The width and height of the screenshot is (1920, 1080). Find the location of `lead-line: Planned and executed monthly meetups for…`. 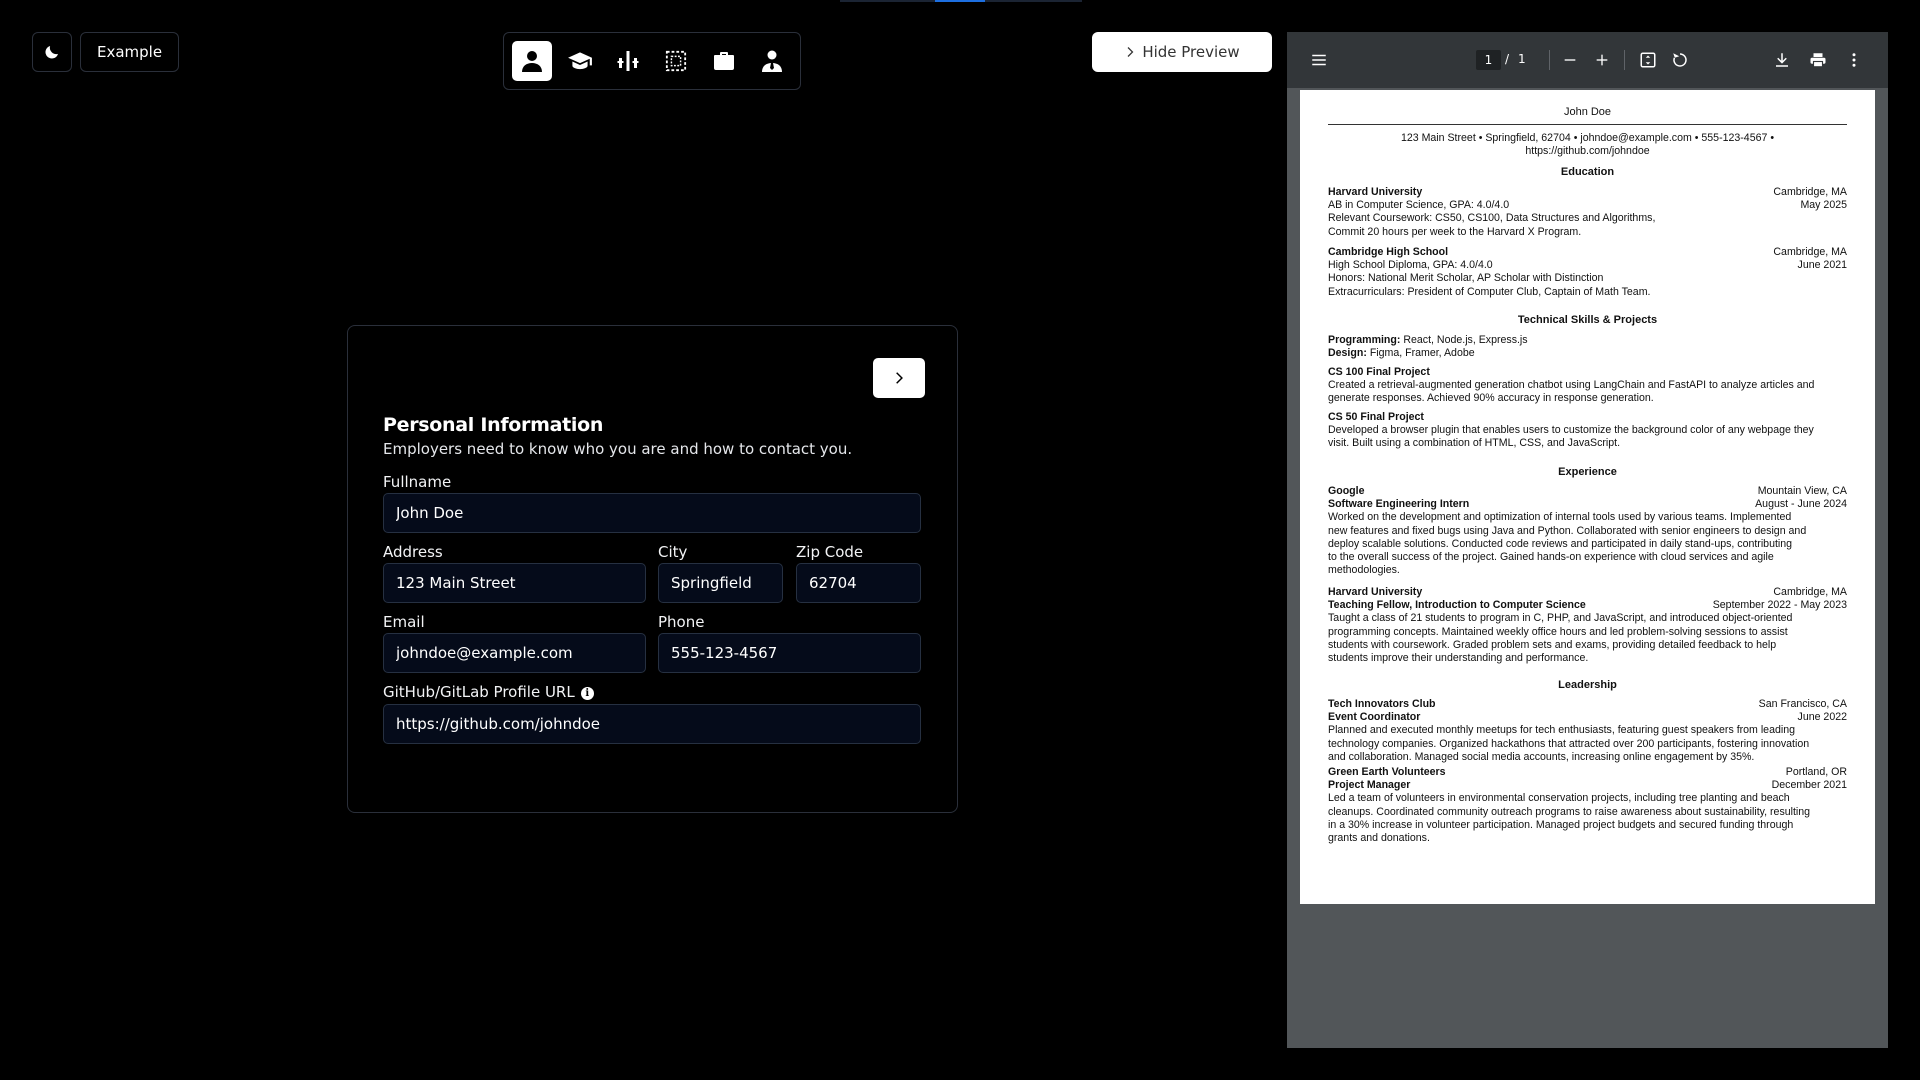

lead-line: Planned and executed monthly meetups for… is located at coordinates (1561, 730).